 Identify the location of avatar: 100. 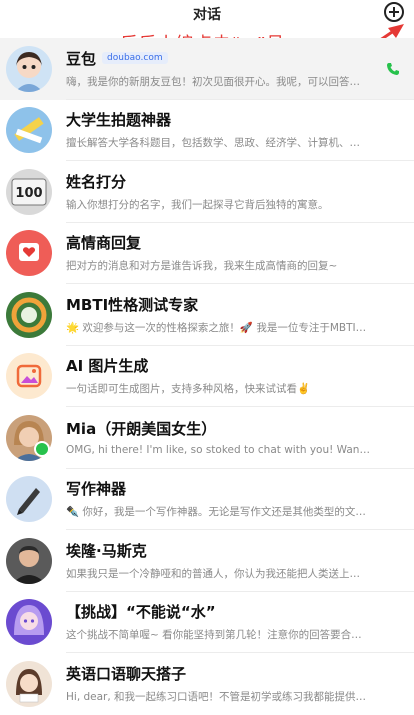
(29, 191).